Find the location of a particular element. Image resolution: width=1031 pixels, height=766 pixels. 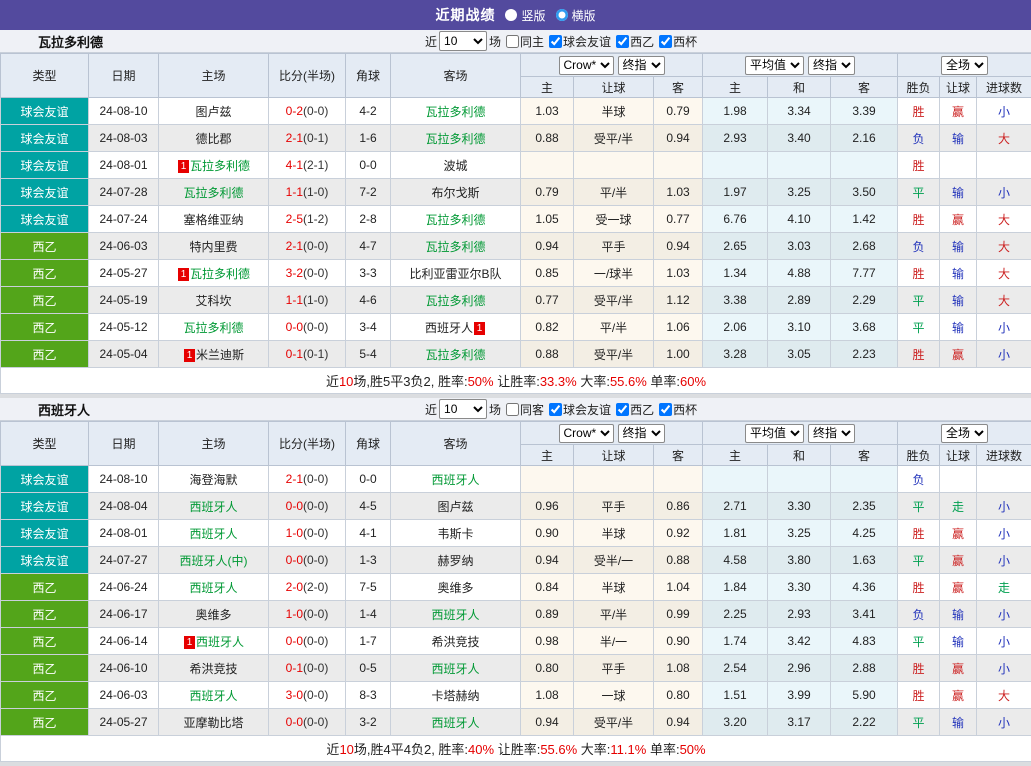

match-date: 24-07-27 is located at coordinates (124, 560).